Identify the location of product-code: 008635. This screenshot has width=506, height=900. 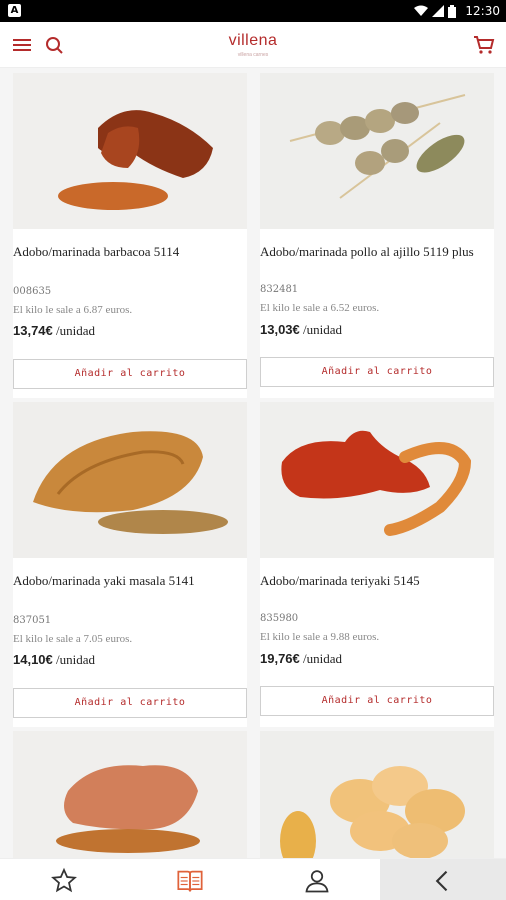
(32, 291).